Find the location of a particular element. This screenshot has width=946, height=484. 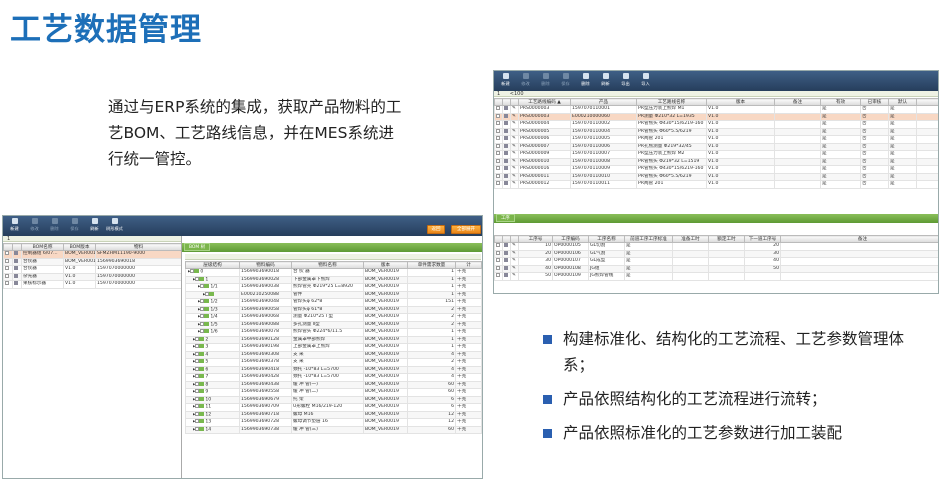

col-header: 产品 is located at coordinates (603, 102).